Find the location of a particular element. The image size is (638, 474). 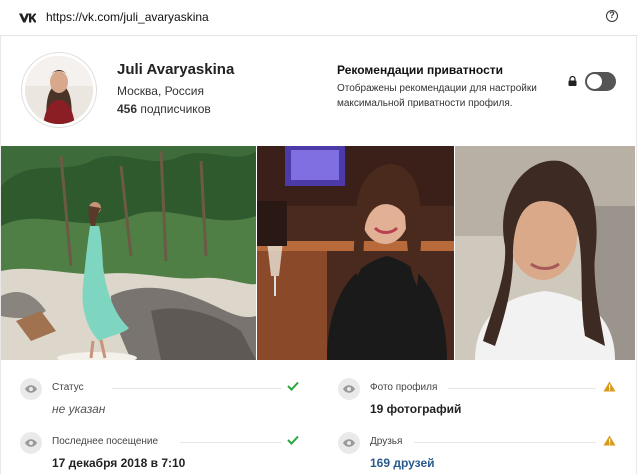

frame-border-right is located at coordinates (636, 255).